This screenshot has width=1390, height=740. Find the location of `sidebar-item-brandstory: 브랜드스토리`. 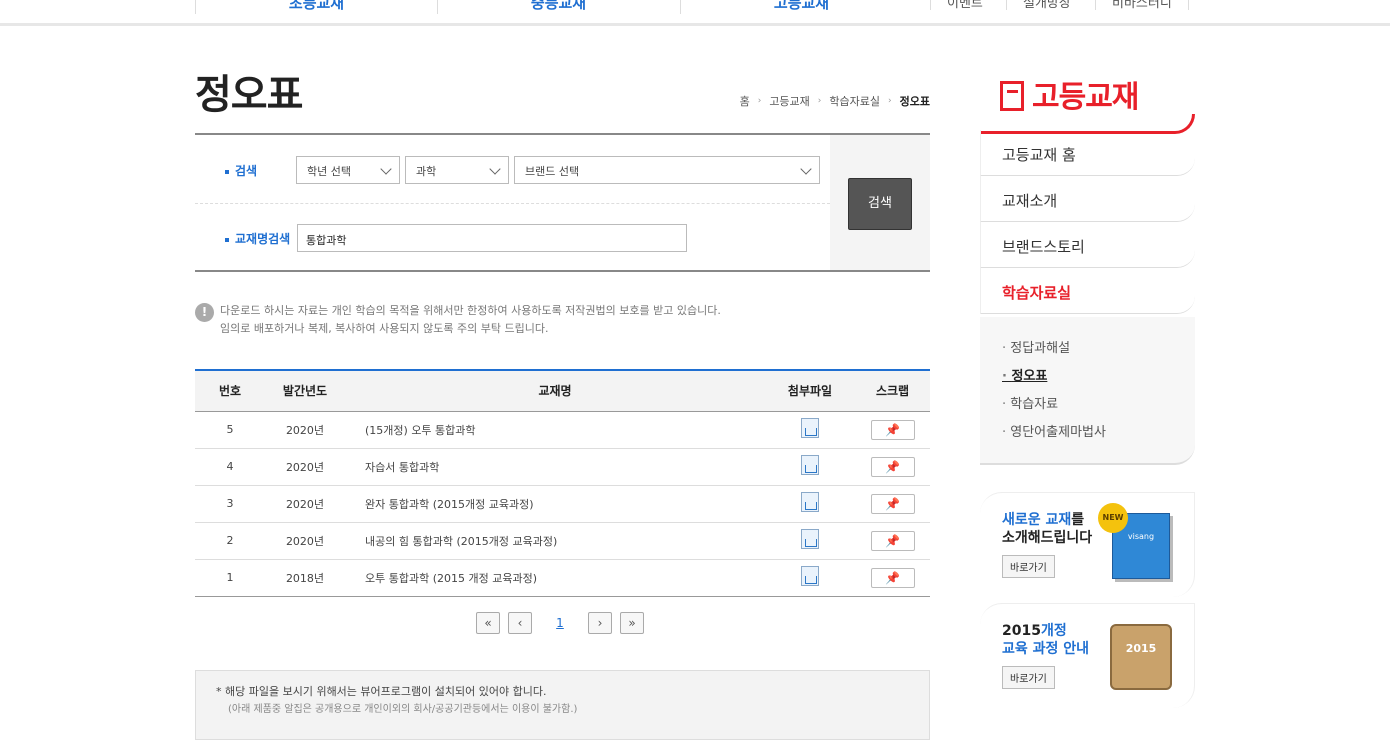

sidebar-item-brandstory: 브랜드스토리 is located at coordinates (1087, 245).